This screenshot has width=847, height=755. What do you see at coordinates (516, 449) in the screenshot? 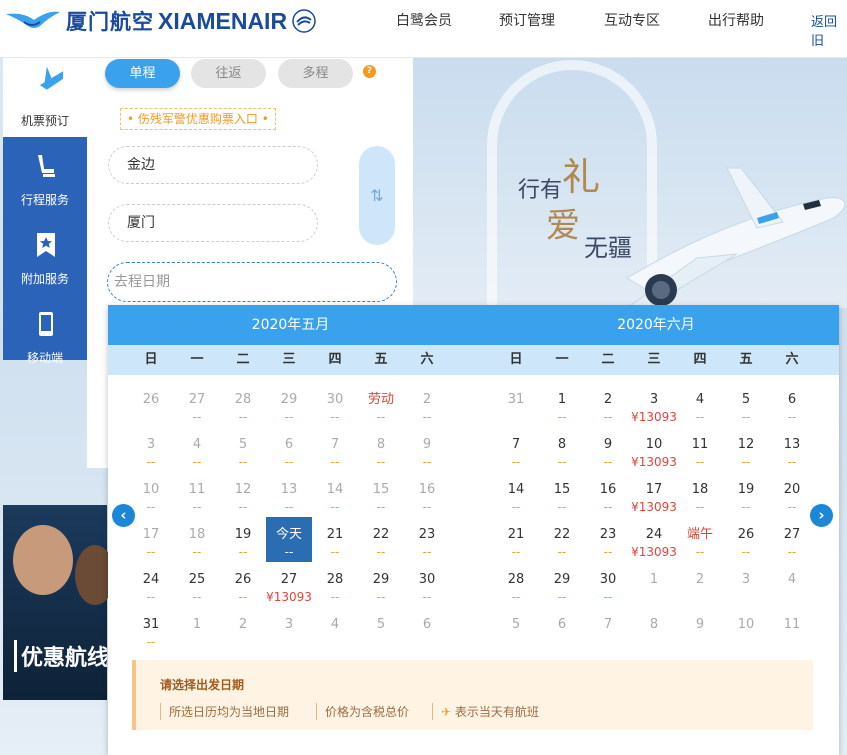
I see `calendar-day: 7 --` at bounding box center [516, 449].